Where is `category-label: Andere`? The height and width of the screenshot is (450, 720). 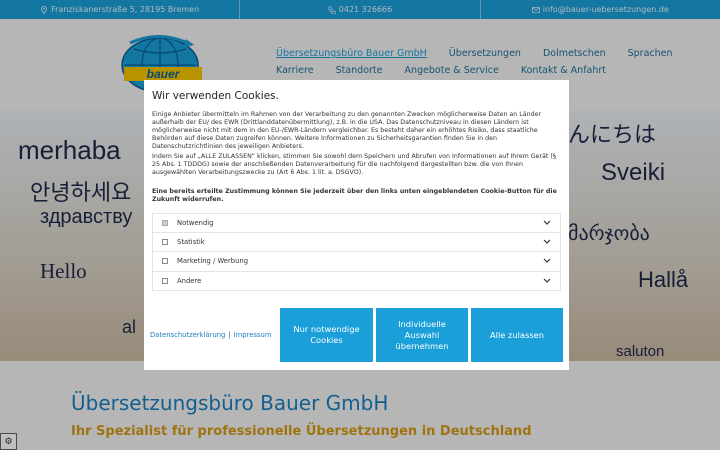
category-label: Andere is located at coordinates (189, 280).